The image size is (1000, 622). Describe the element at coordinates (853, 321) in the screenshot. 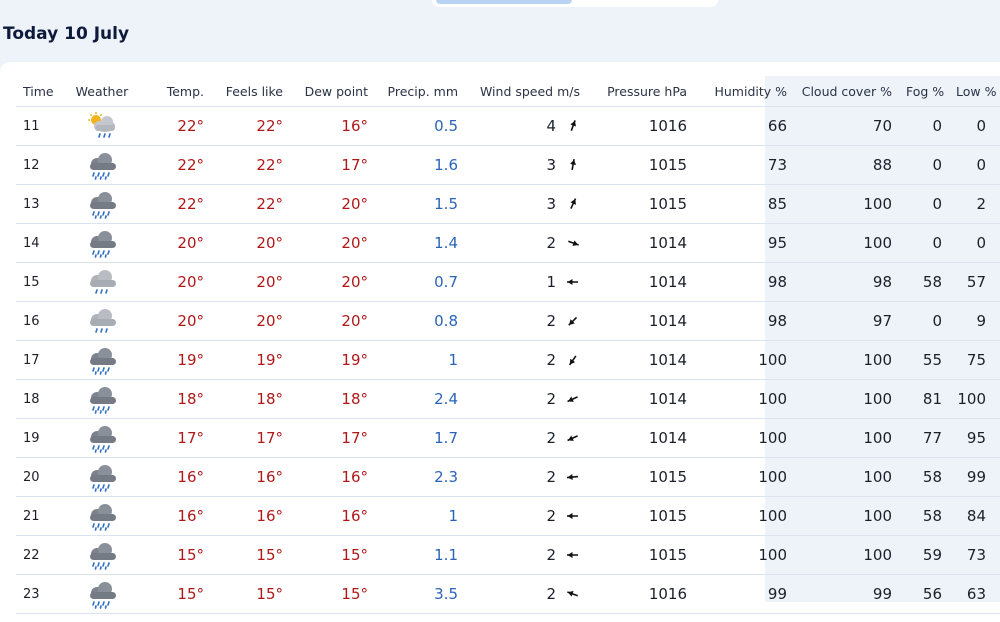

I see `cloud-cover-cell: 97` at that location.